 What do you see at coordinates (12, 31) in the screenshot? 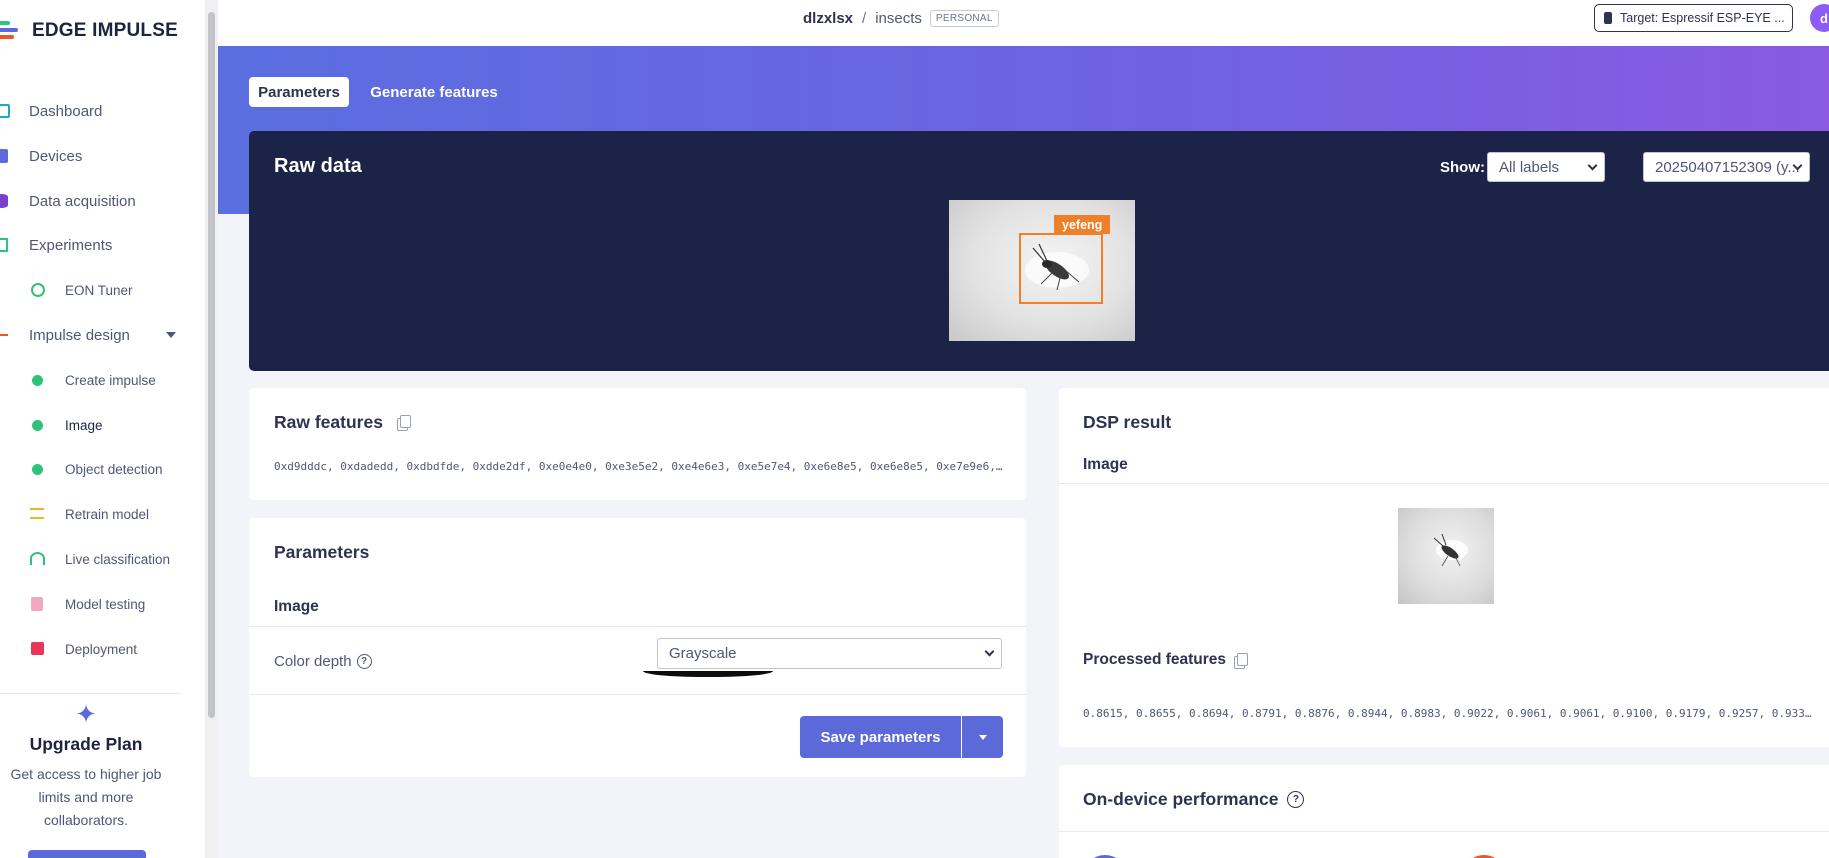
I see `edge-impulse-logo-icon` at bounding box center [12, 31].